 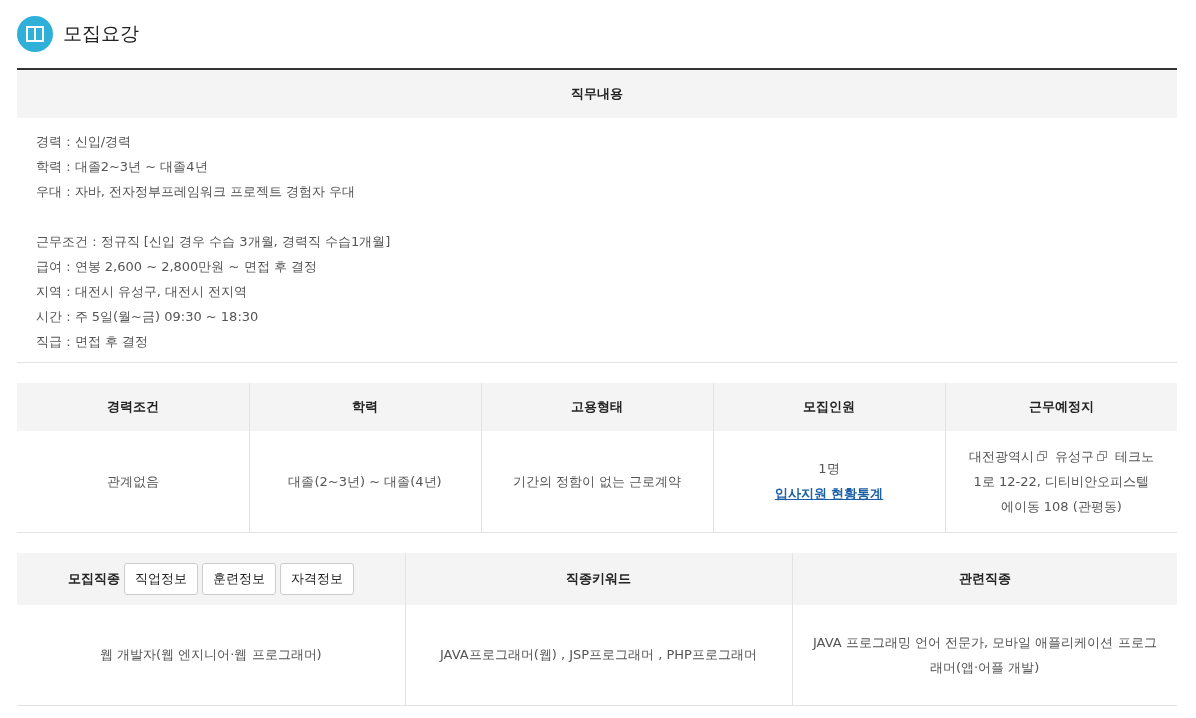 What do you see at coordinates (160, 578) in the screenshot?
I see `info-button: 직업정보` at bounding box center [160, 578].